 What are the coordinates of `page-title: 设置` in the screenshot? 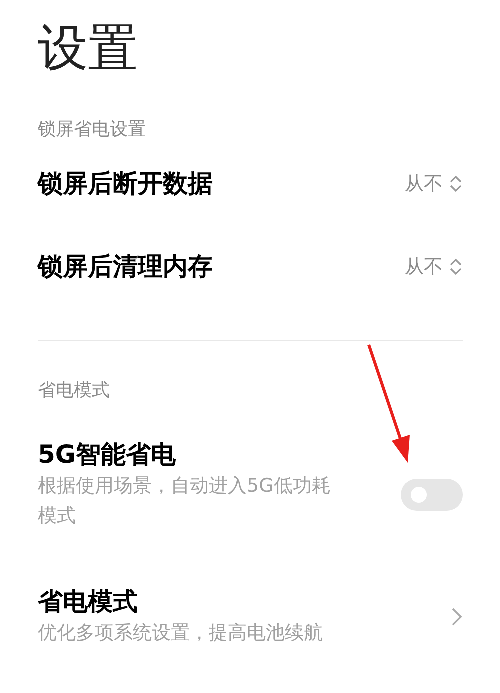 It's located at (88, 48).